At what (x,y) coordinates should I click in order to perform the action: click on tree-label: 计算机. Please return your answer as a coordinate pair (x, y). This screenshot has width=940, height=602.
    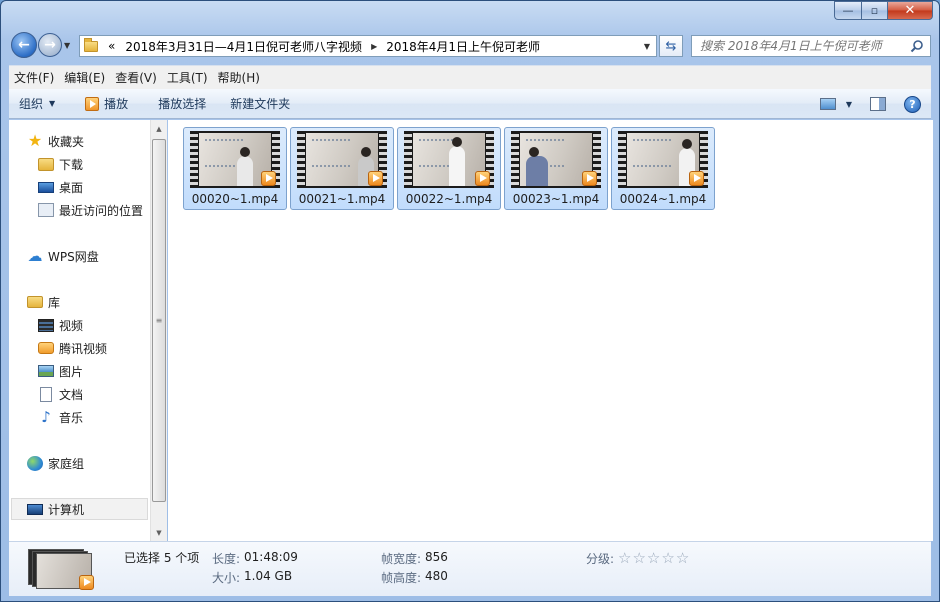
    Looking at the image, I should click on (66, 509).